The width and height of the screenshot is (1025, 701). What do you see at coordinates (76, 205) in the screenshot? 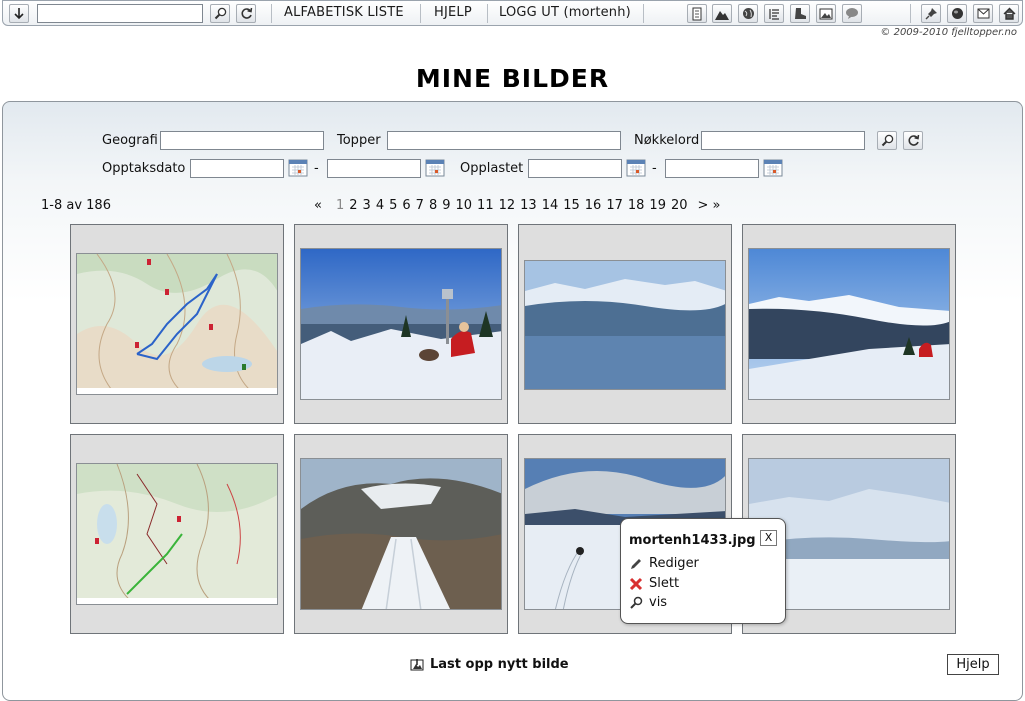
I see `result-count: 1-8 av 186` at bounding box center [76, 205].